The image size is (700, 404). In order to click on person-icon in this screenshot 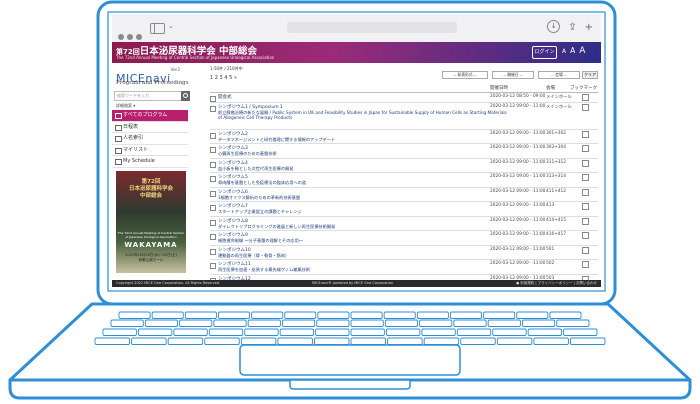, I will do `click(118, 139)`.